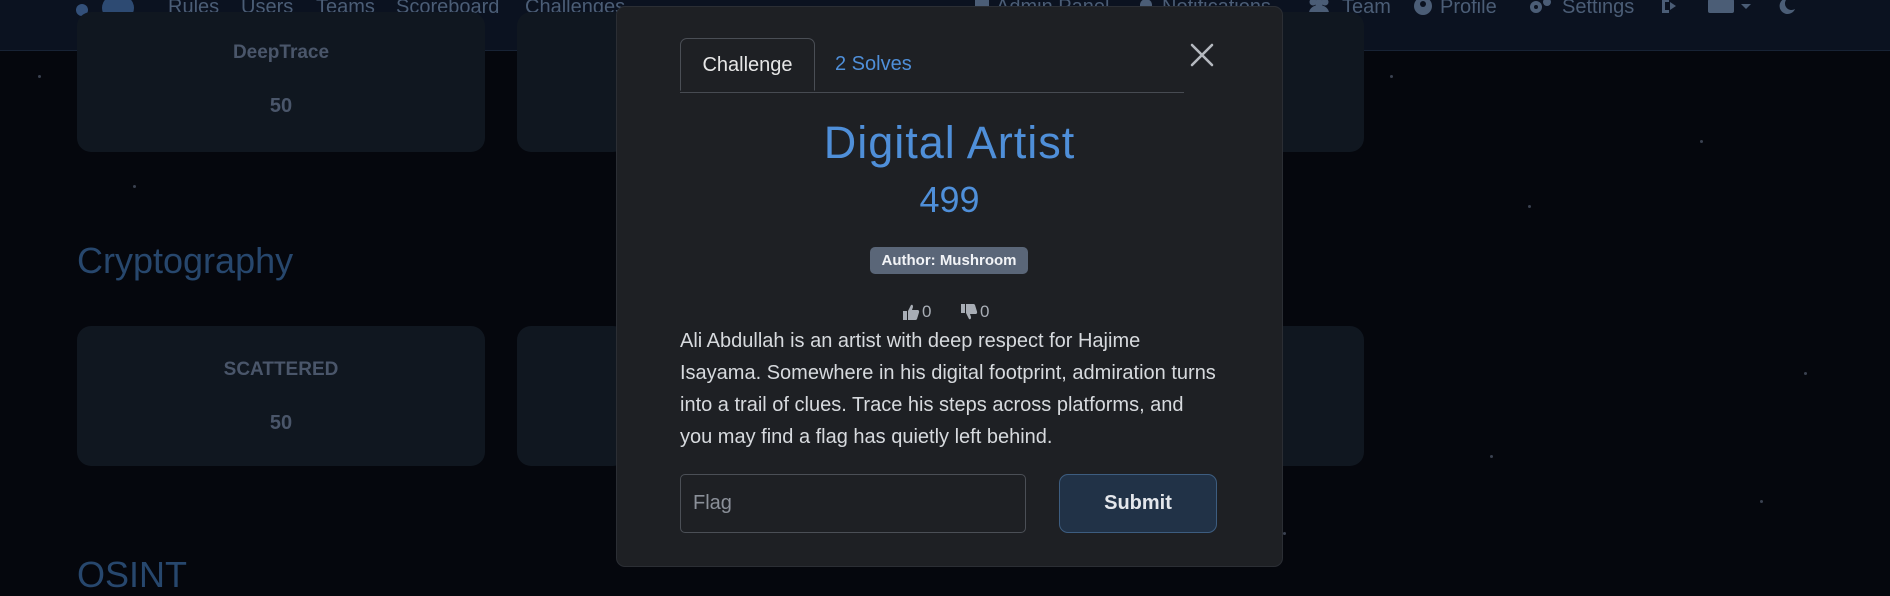 The image size is (1890, 596). I want to click on upvote-button: 0, so click(916, 312).